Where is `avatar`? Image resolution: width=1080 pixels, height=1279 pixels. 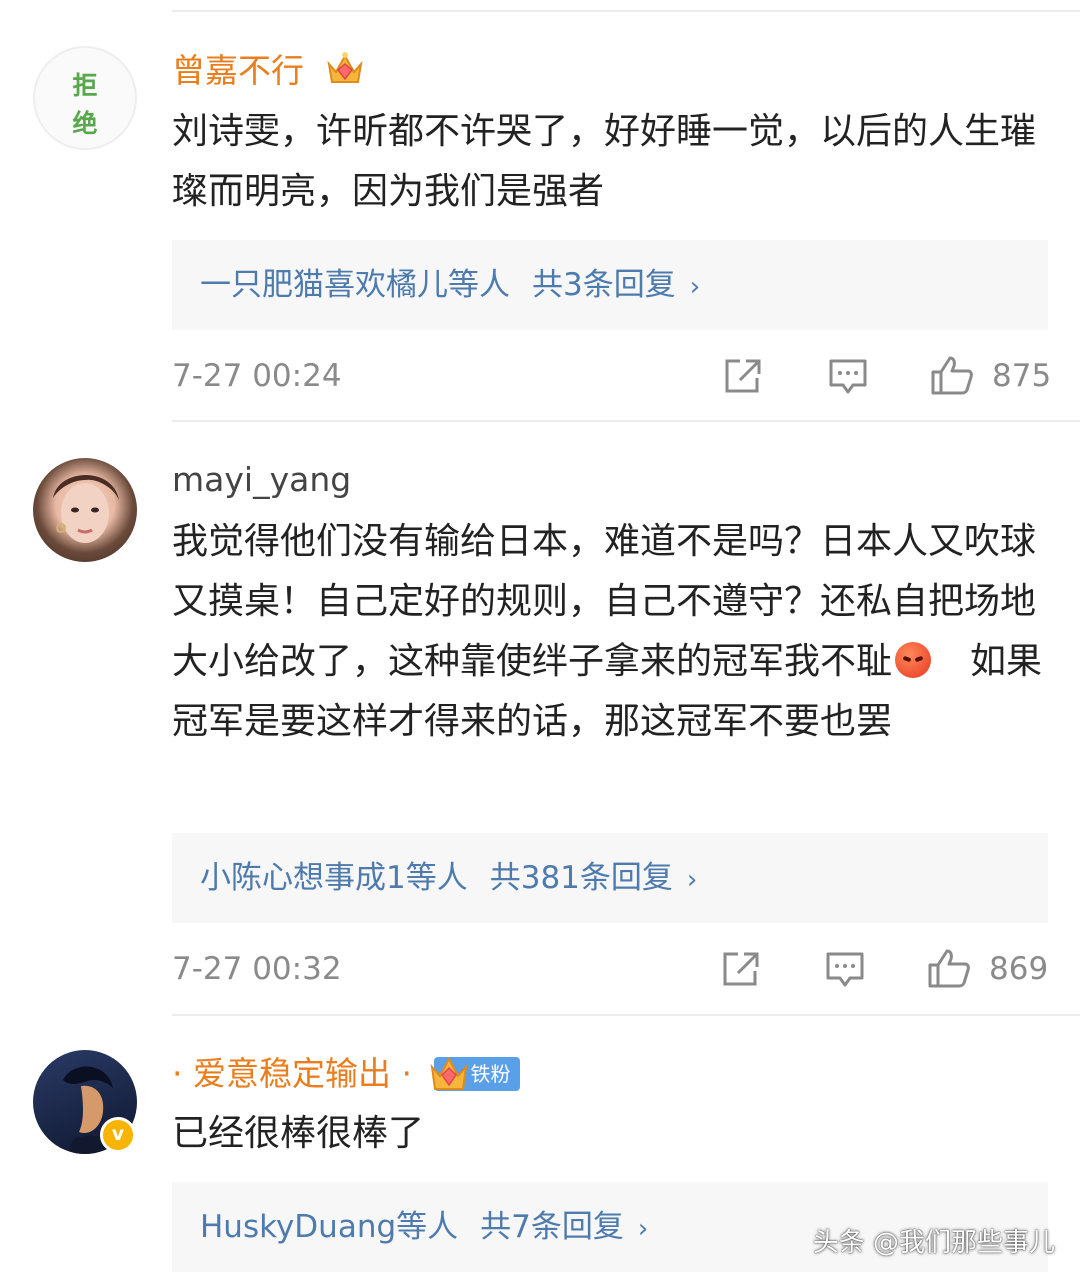 avatar is located at coordinates (85, 510).